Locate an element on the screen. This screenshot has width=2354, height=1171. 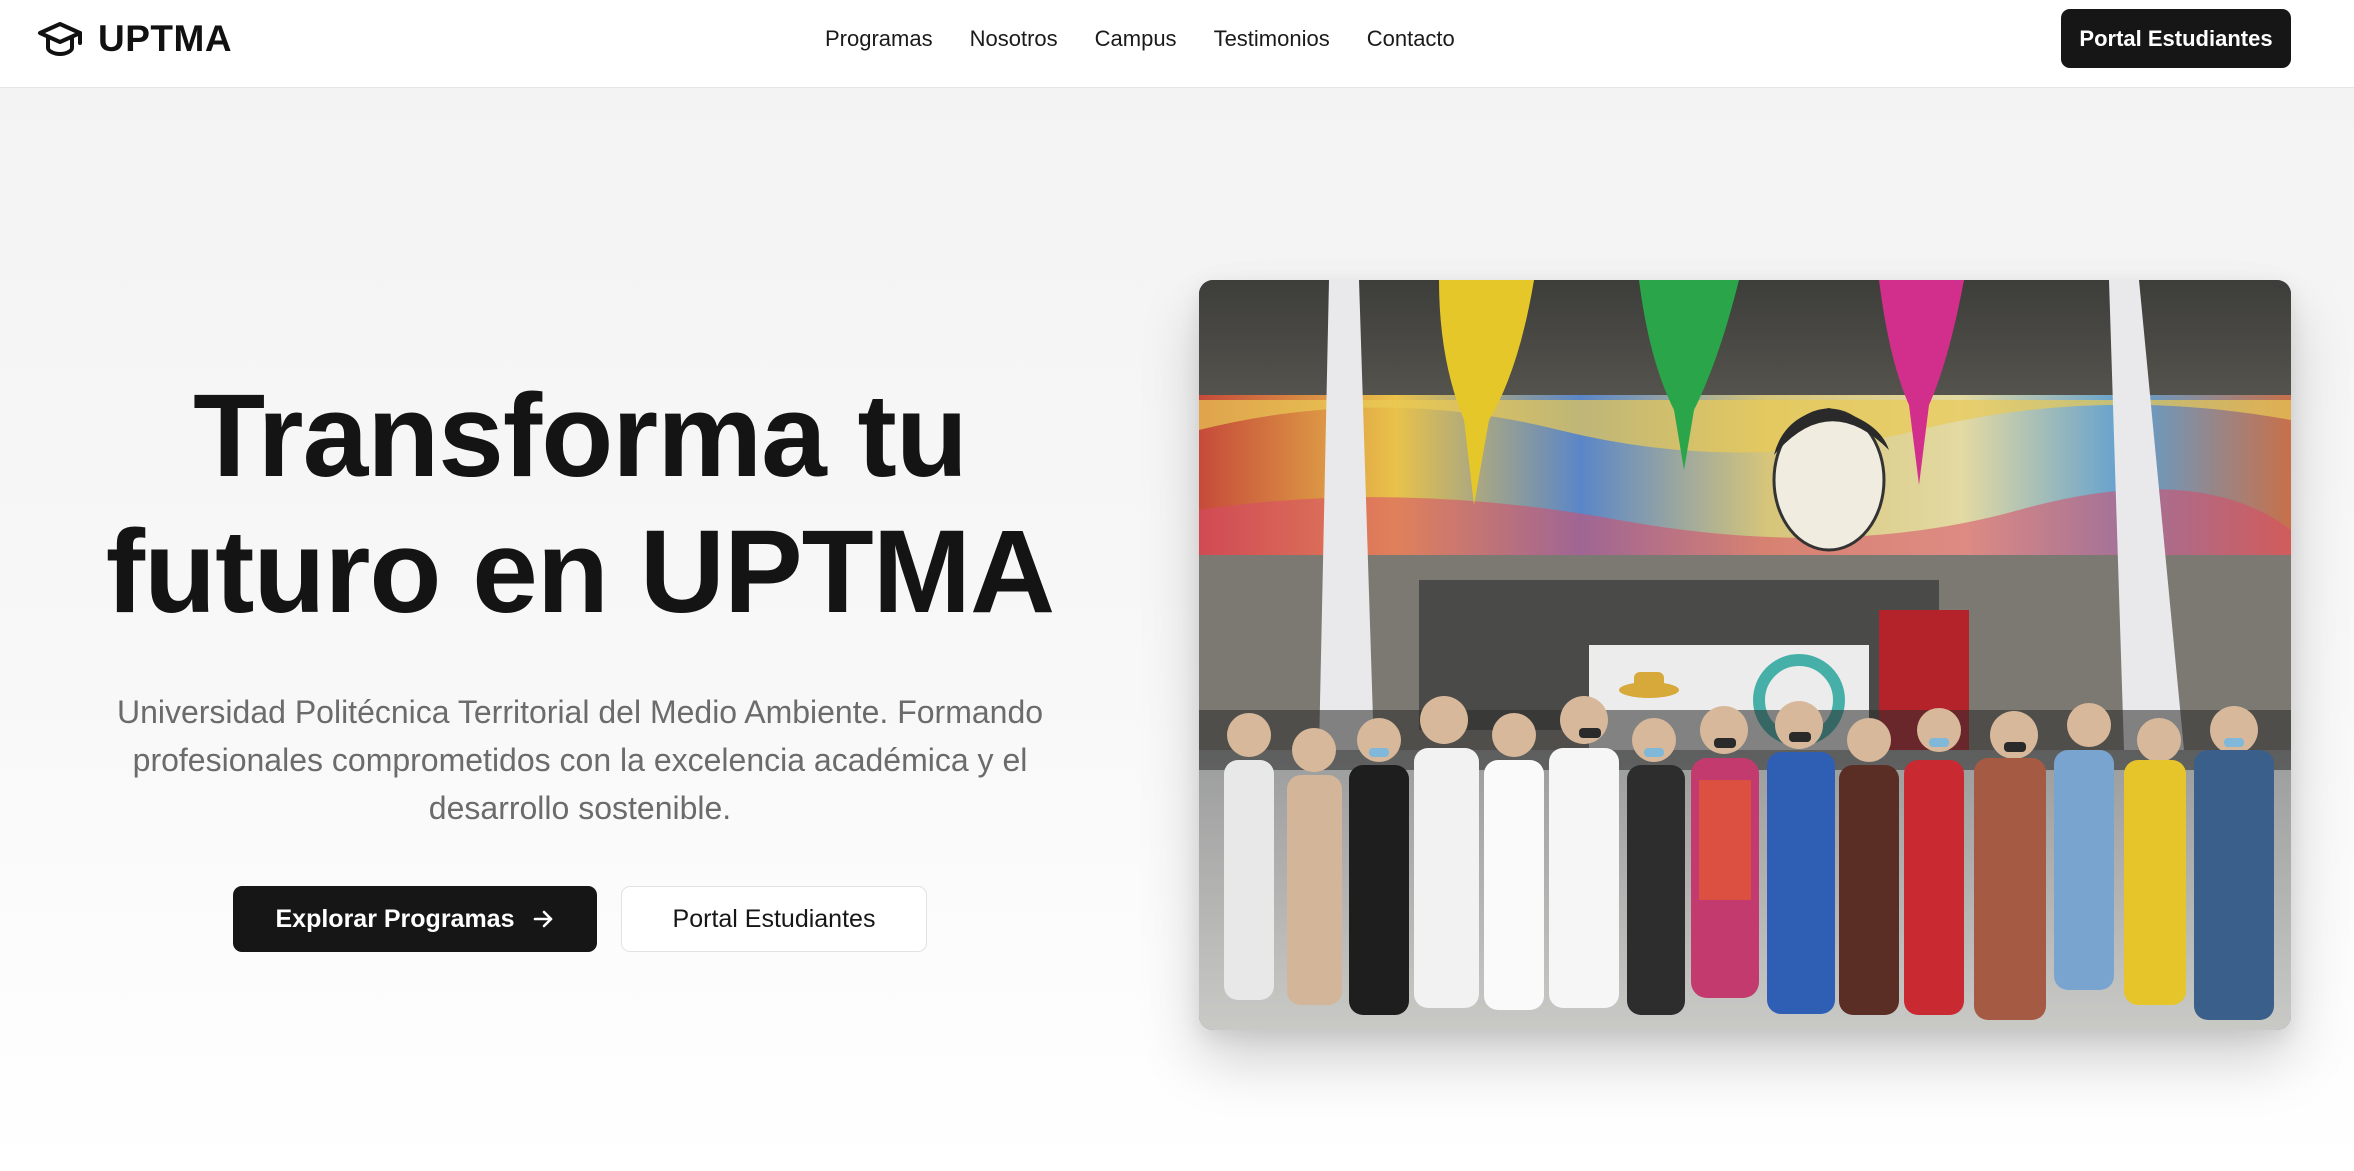
nav-link-contacto: Contacto is located at coordinates (1411, 39).